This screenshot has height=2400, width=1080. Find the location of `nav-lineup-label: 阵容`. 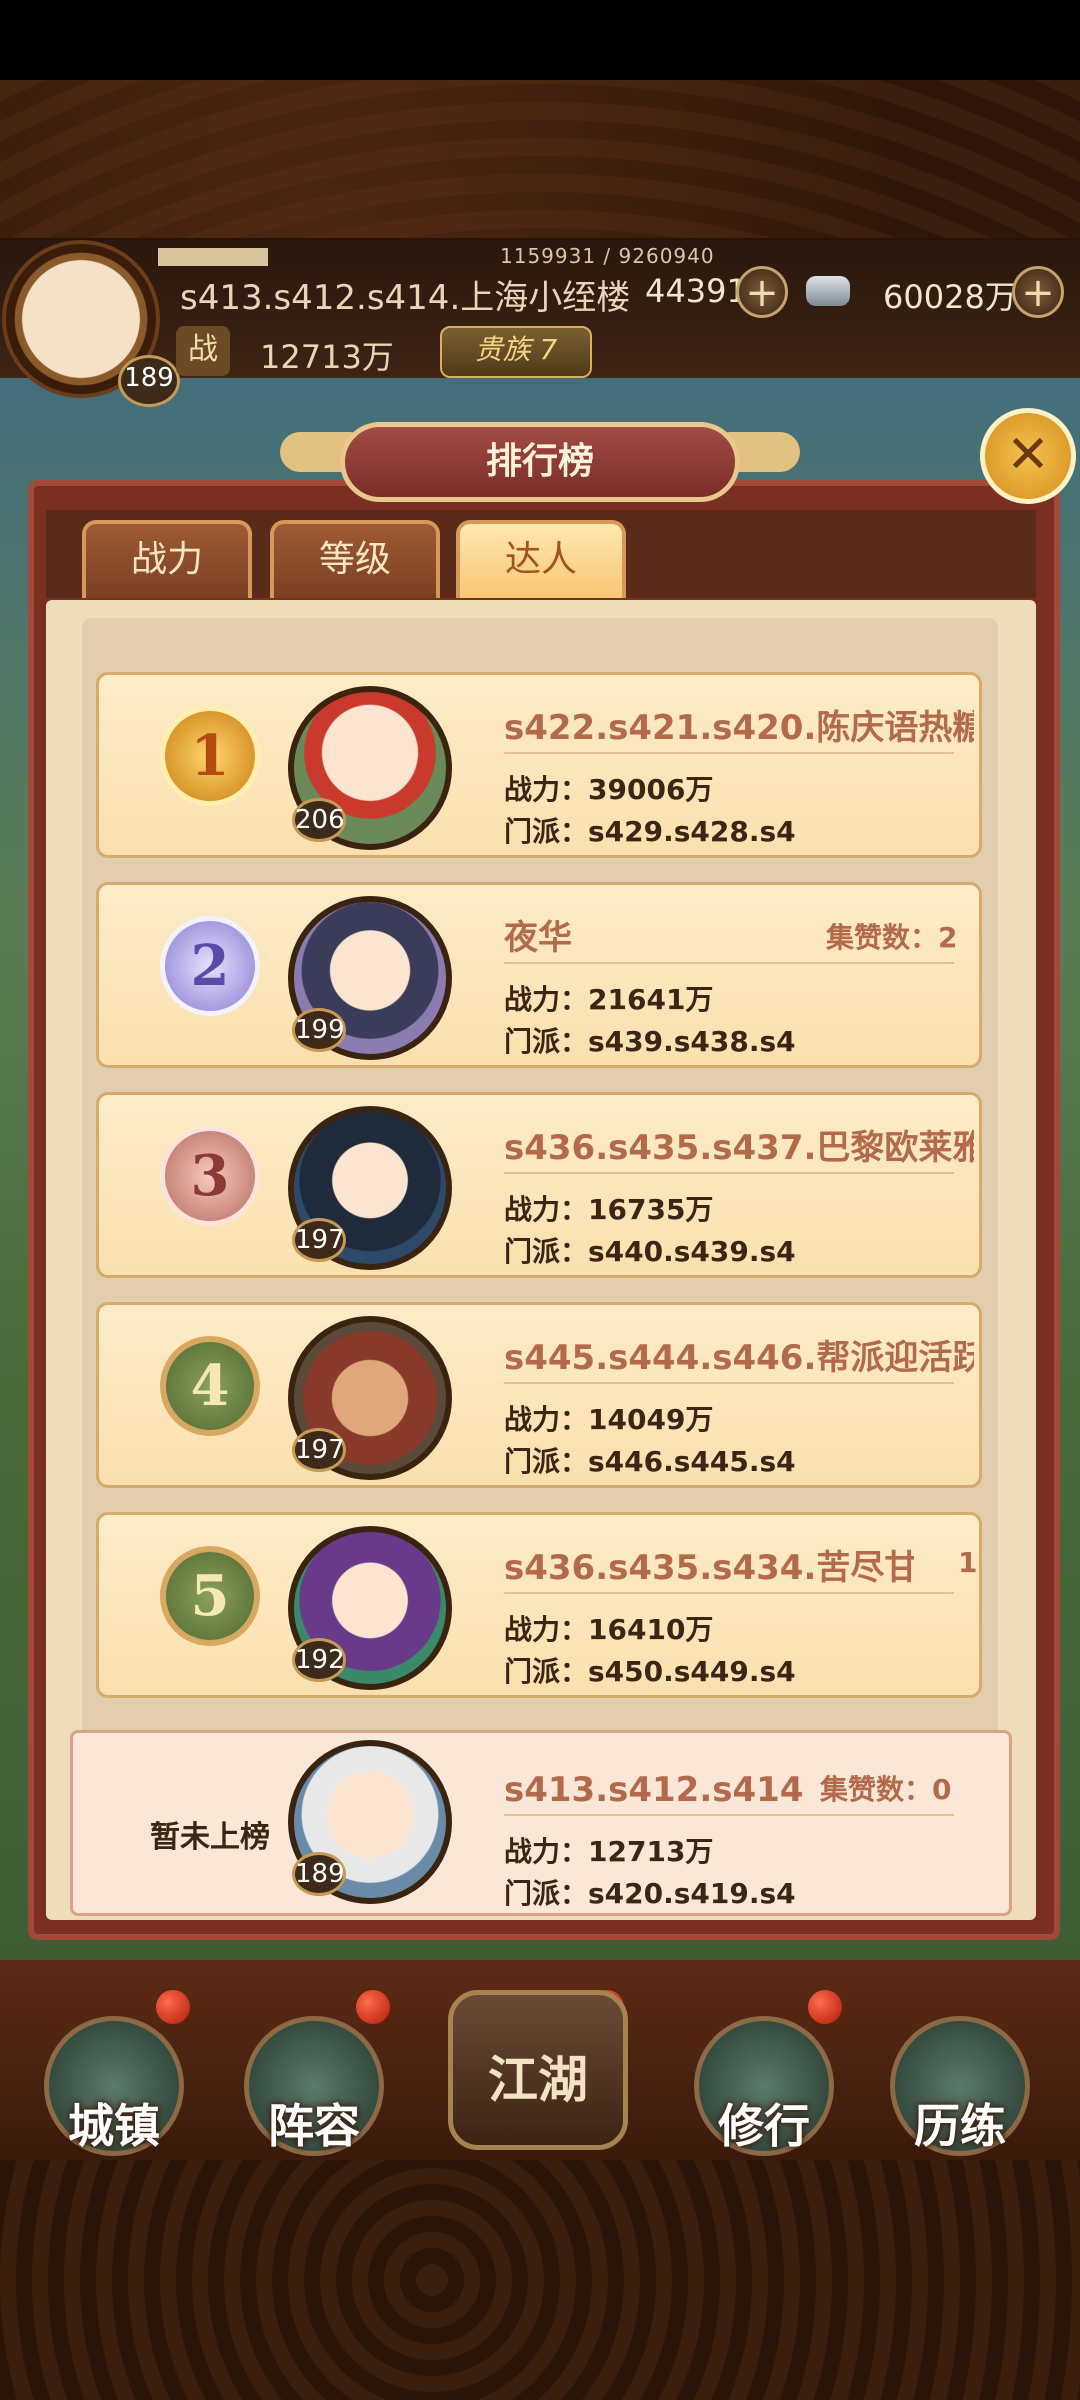

nav-lineup-label: 阵容 is located at coordinates (314, 2126).